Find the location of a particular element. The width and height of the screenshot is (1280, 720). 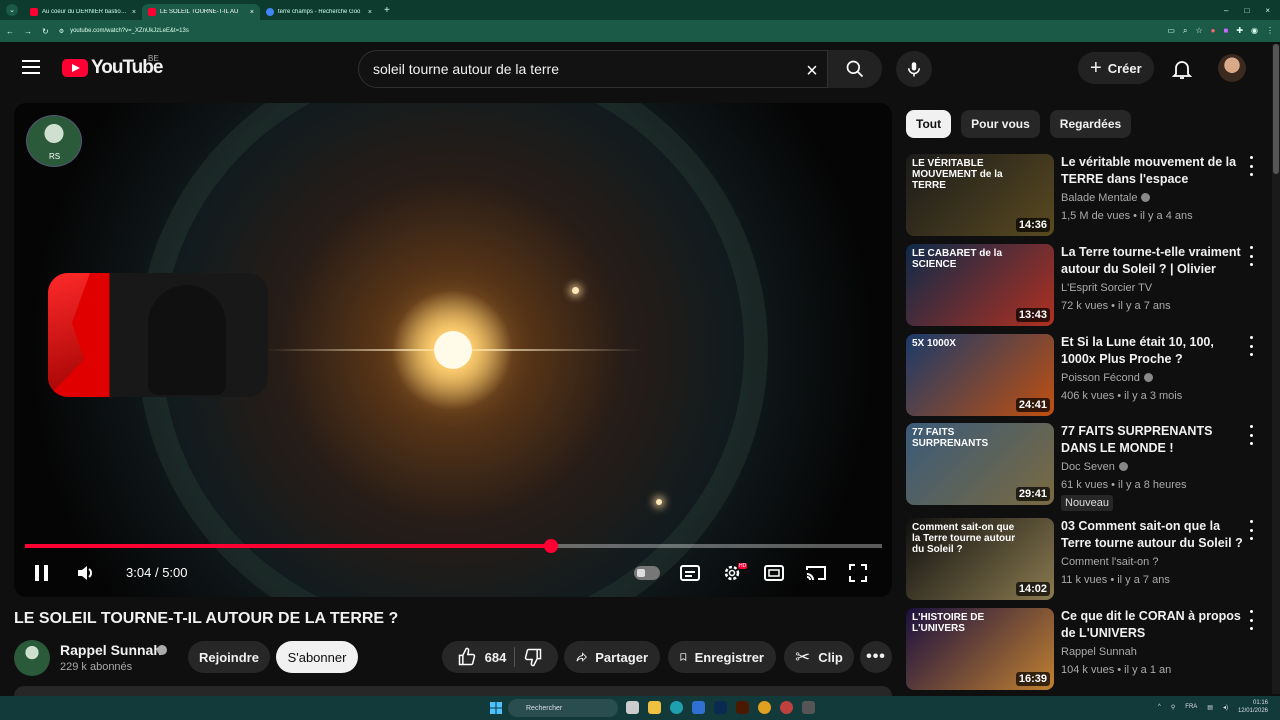

taskbar-search: Rechercher is located at coordinates (563, 708).